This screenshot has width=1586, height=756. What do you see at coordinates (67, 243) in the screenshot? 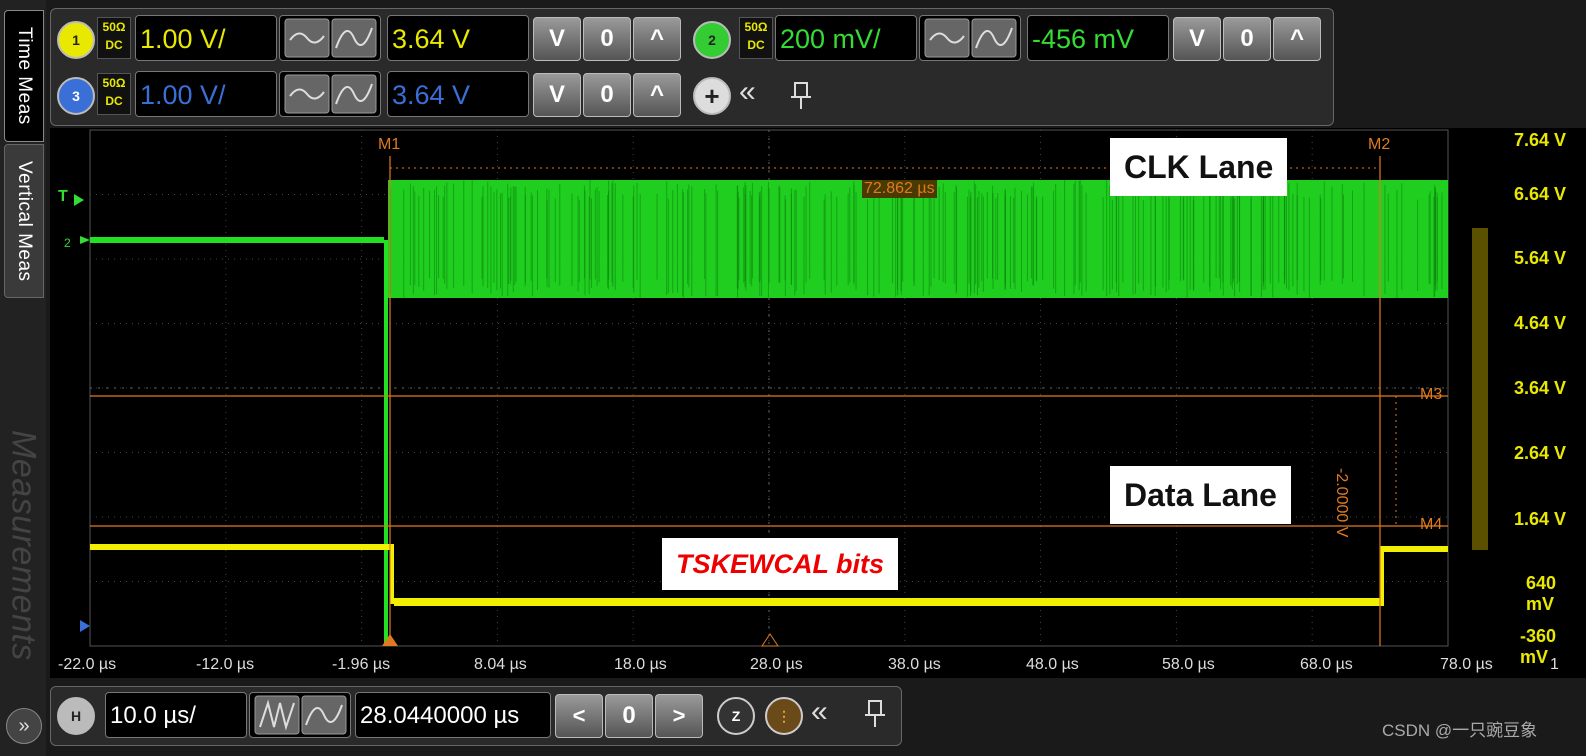
I see `channel-2-ground-marker: 2` at bounding box center [67, 243].